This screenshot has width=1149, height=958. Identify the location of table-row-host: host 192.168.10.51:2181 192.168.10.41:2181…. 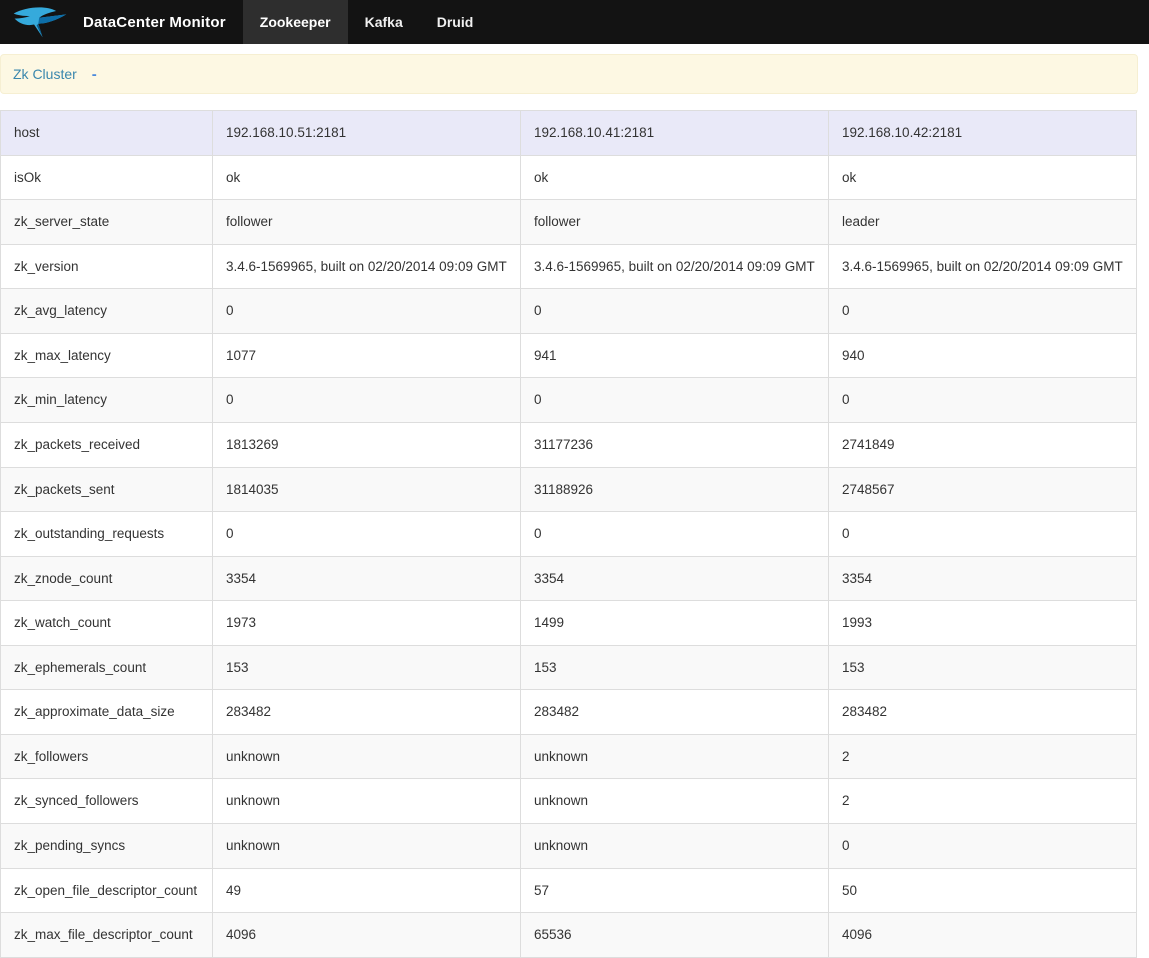
(568, 133).